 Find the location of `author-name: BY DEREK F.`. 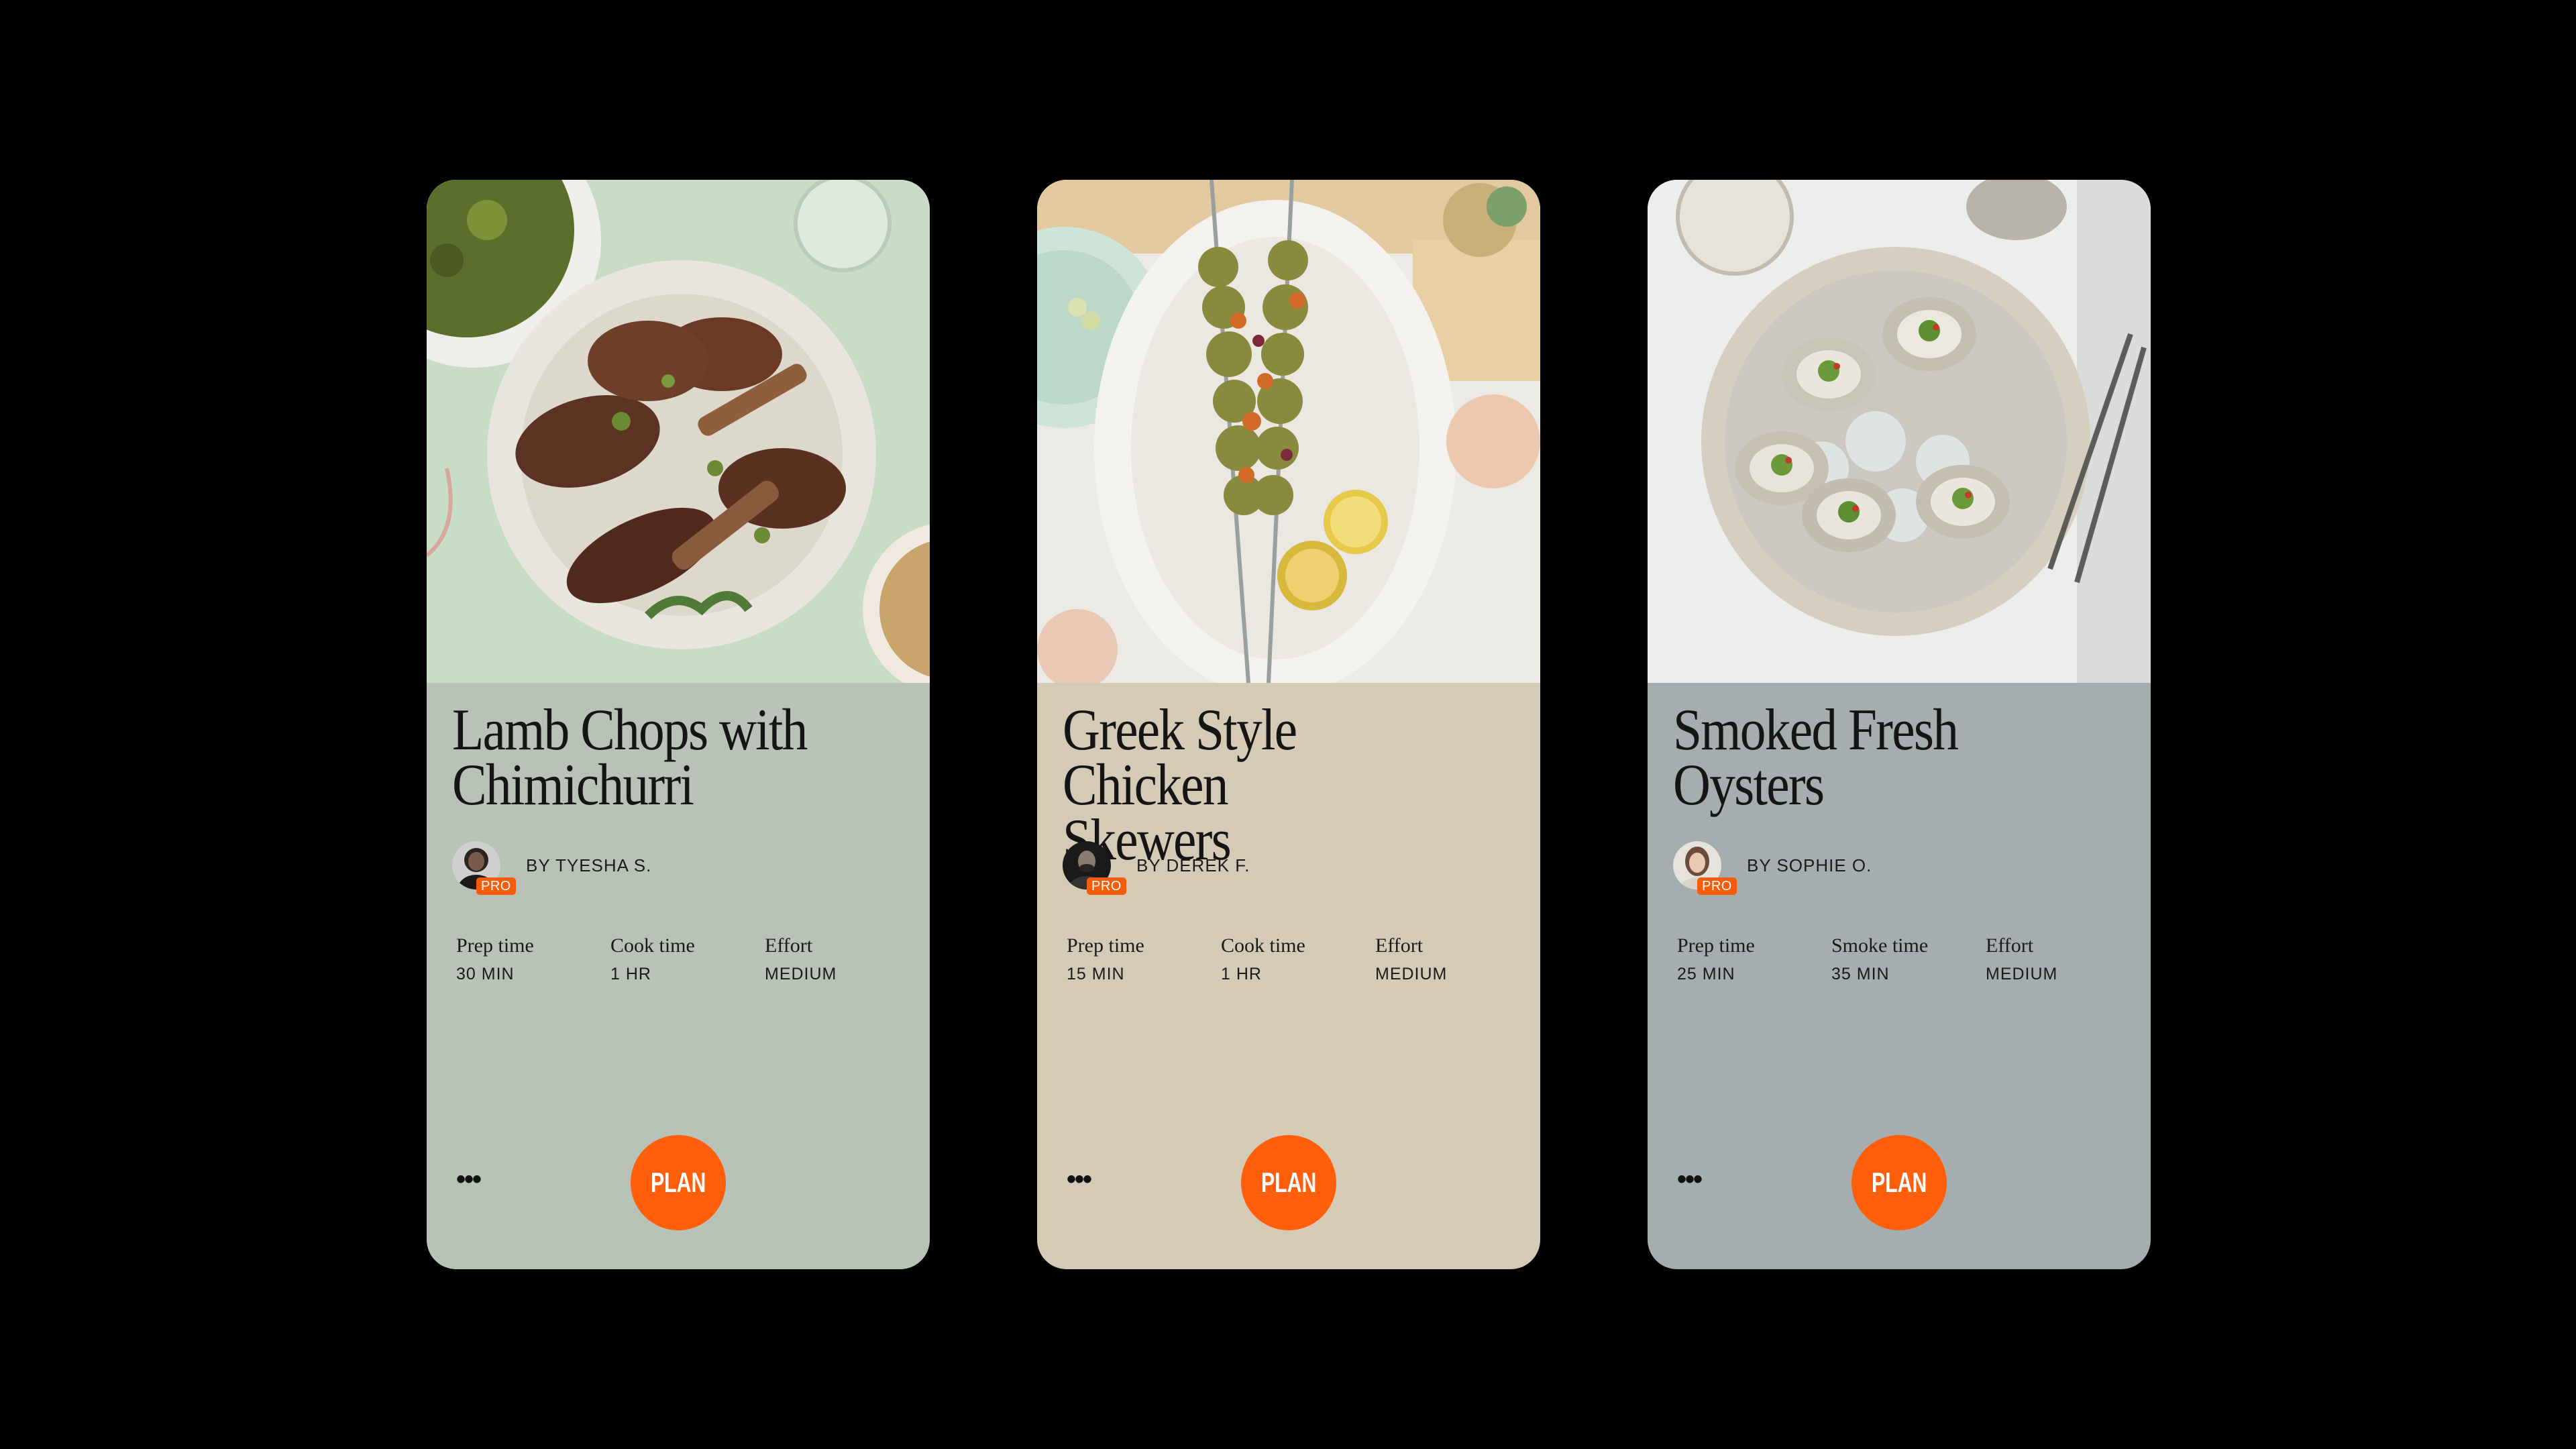

author-name: BY DEREK F. is located at coordinates (1193, 865).